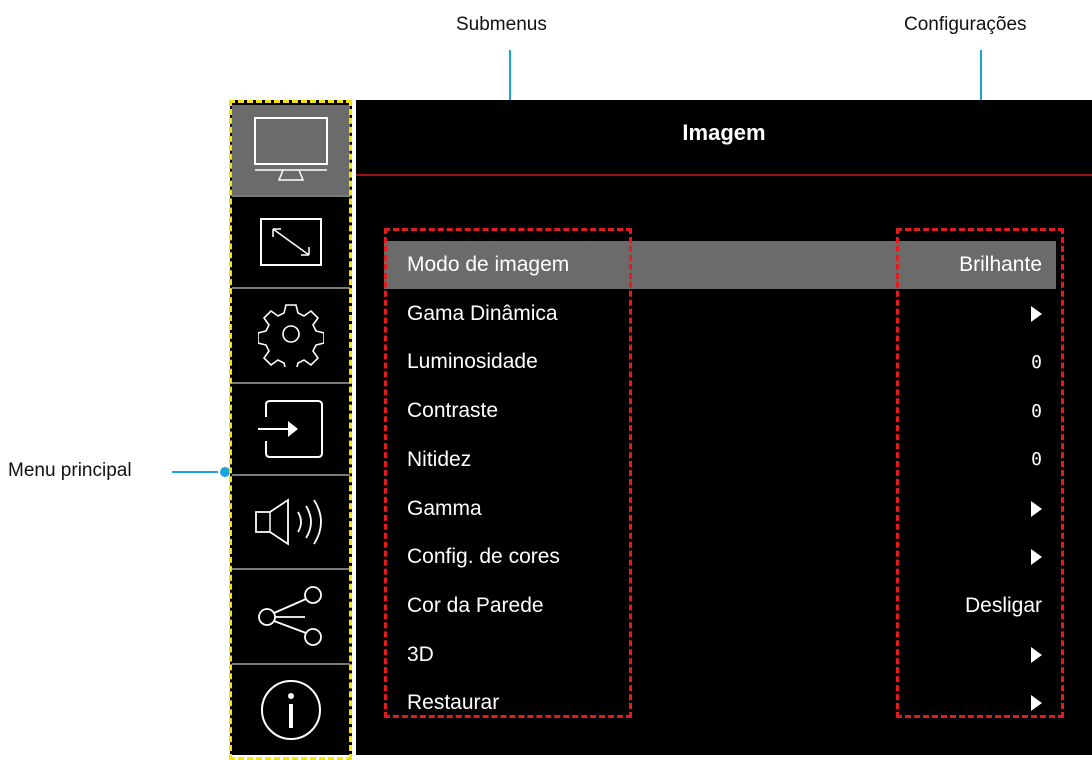  I want to click on page-title: Imagem, so click(724, 132).